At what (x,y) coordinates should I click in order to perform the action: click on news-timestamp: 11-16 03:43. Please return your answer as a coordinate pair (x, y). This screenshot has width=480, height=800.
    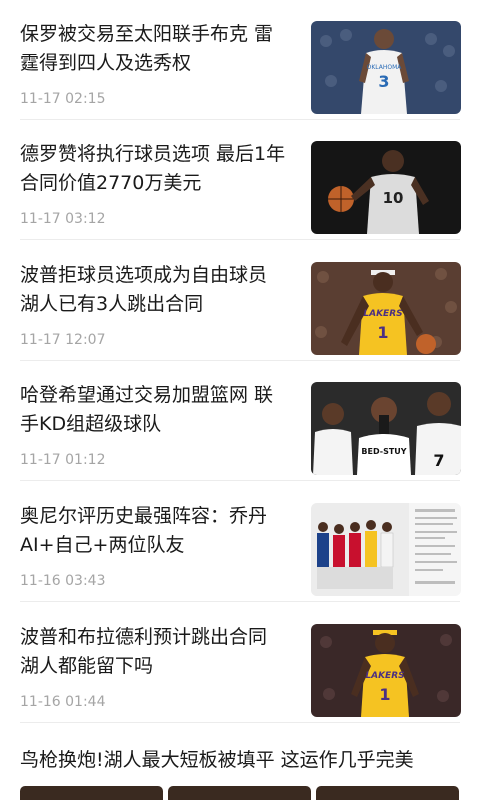
    Looking at the image, I should click on (63, 581).